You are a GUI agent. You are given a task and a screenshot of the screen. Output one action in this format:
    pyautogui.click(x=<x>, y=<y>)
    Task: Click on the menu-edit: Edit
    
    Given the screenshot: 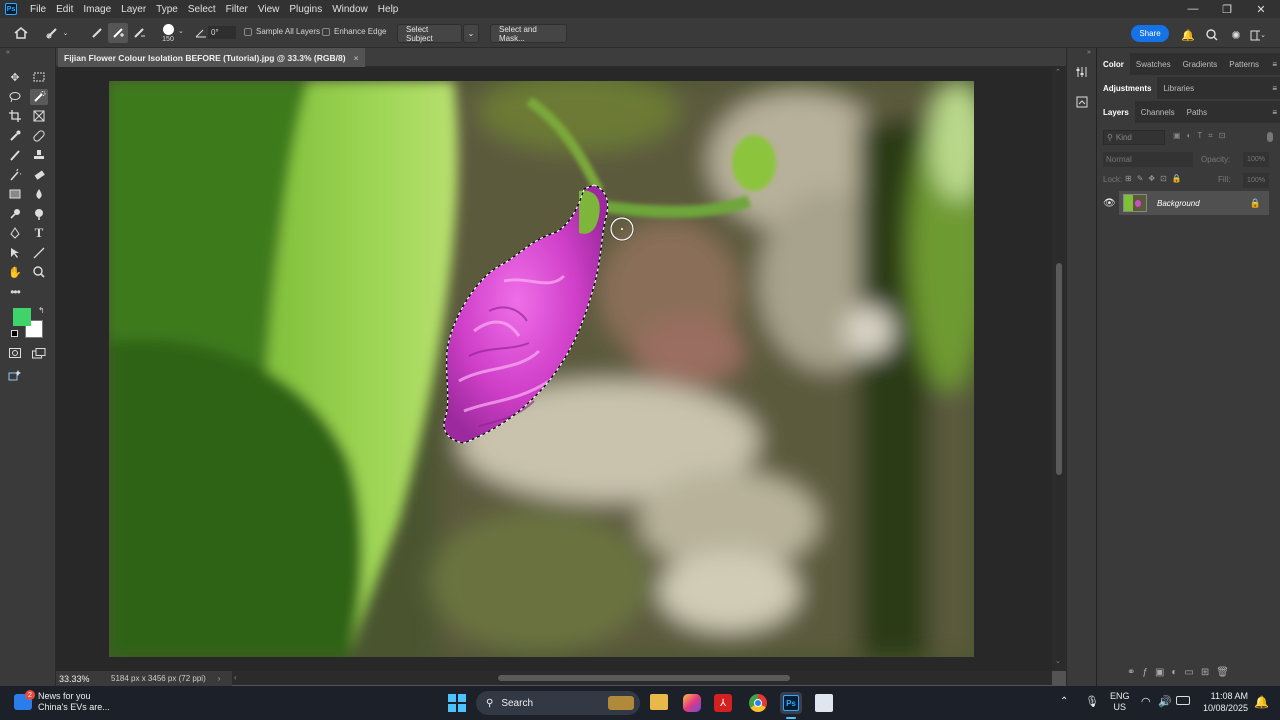 What is the action you would take?
    pyautogui.click(x=64, y=9)
    